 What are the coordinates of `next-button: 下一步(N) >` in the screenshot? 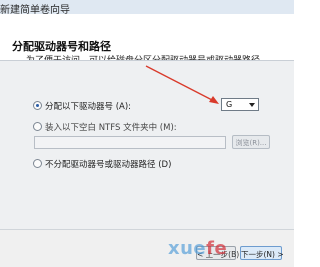 It's located at (262, 253).